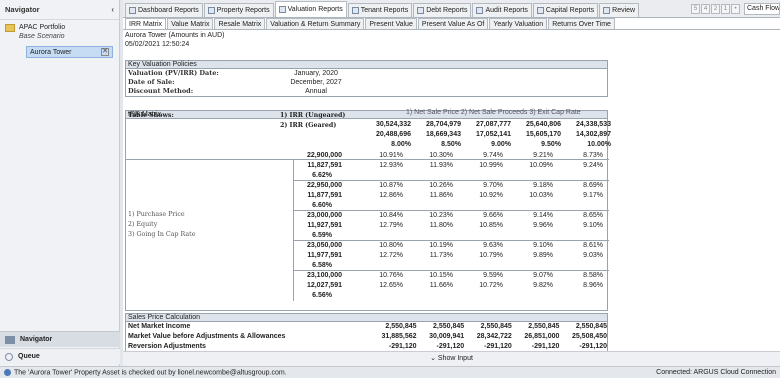 This screenshot has width=780, height=378. Describe the element at coordinates (543, 255) in the screenshot. I see `irr-geared-cell: 9.89%` at that location.